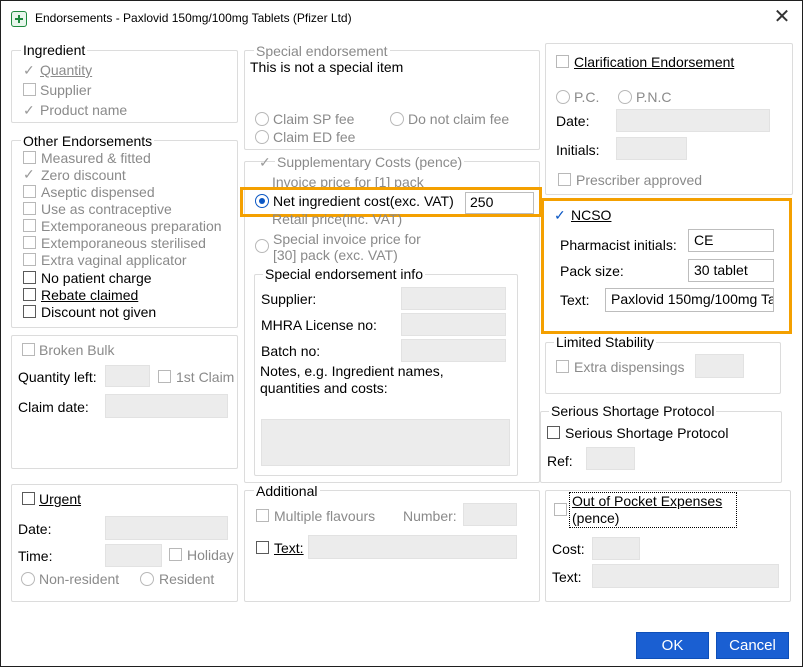  What do you see at coordinates (35, 529) in the screenshot?
I see `urgent-date-label: Date:` at bounding box center [35, 529].